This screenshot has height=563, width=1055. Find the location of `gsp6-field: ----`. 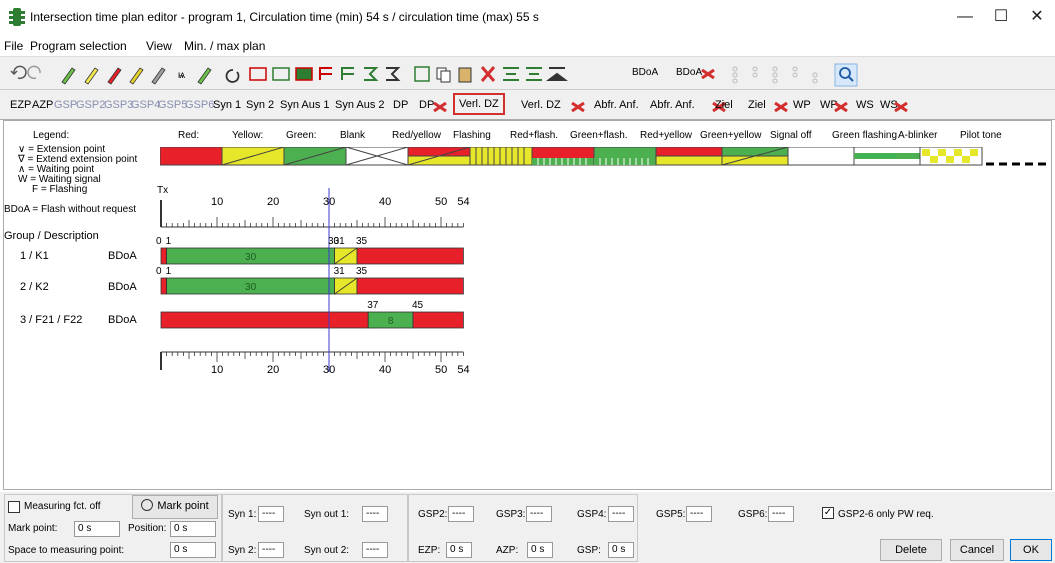

gsp6-field: ---- is located at coordinates (781, 514).